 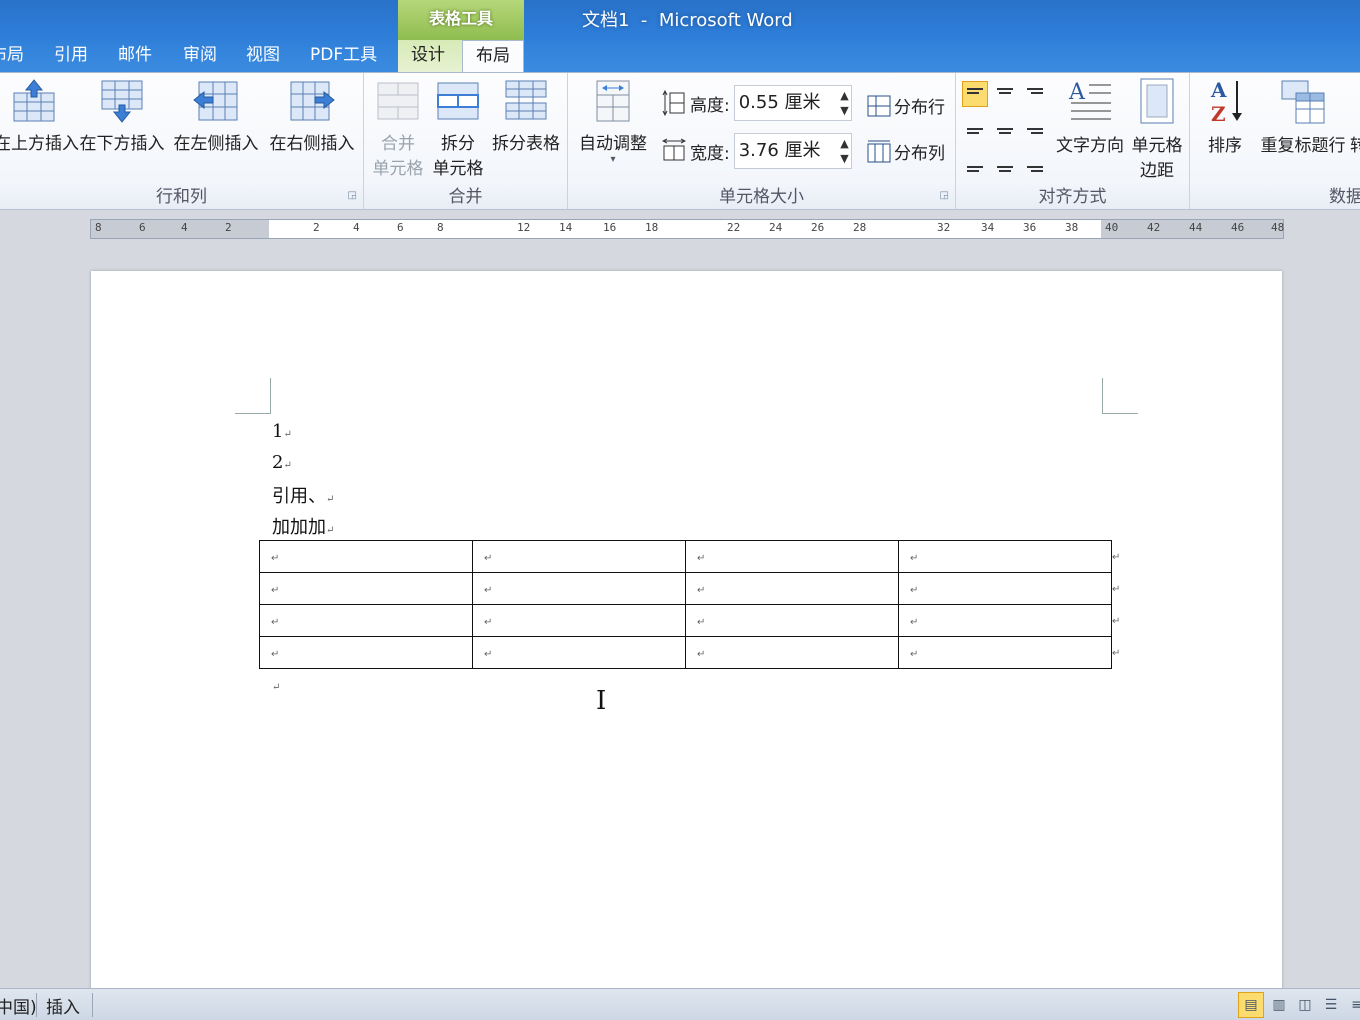 What do you see at coordinates (299, 527) in the screenshot?
I see `paragraph-text: 加加加` at bounding box center [299, 527].